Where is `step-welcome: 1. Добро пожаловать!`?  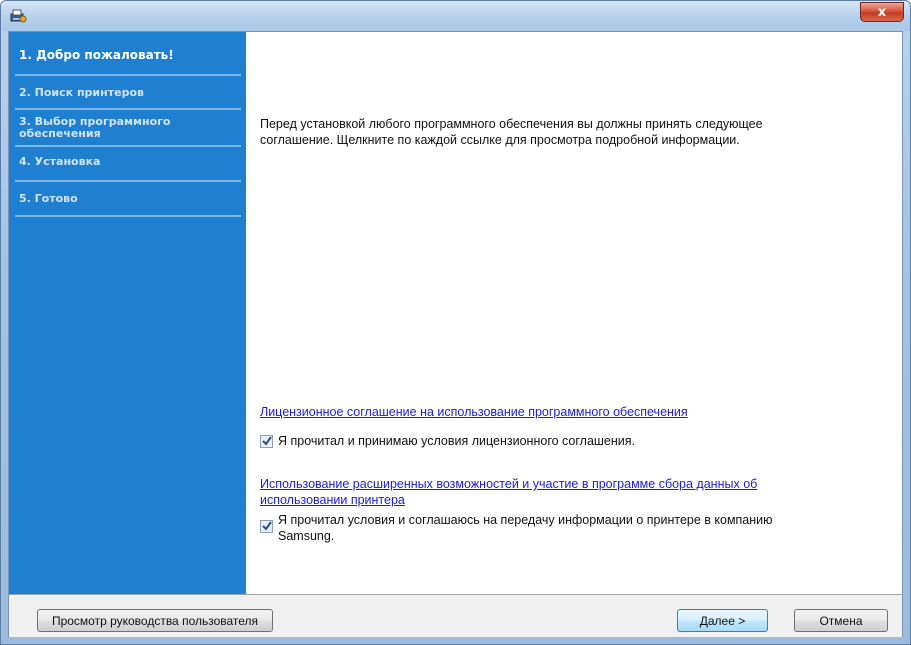 step-welcome: 1. Добро пожаловать! is located at coordinates (96, 55).